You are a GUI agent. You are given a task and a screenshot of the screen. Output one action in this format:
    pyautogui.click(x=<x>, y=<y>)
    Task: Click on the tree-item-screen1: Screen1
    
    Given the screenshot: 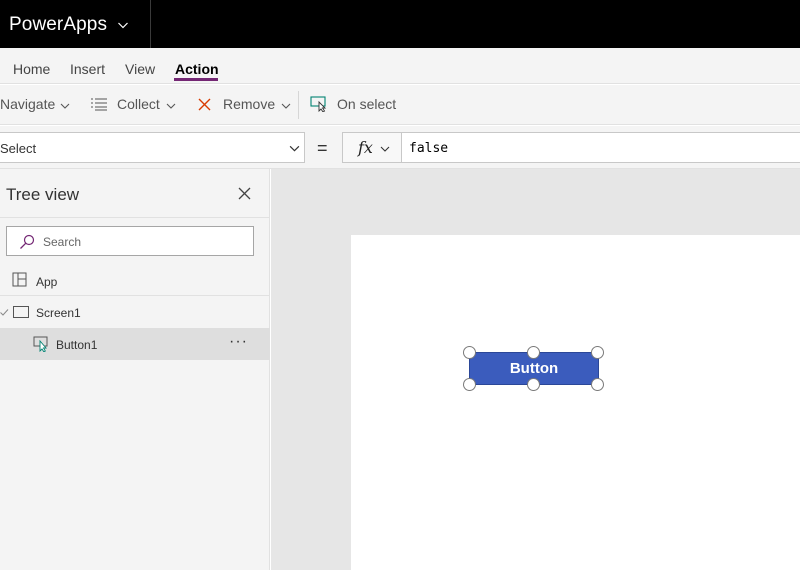 What is the action you would take?
    pyautogui.click(x=135, y=312)
    